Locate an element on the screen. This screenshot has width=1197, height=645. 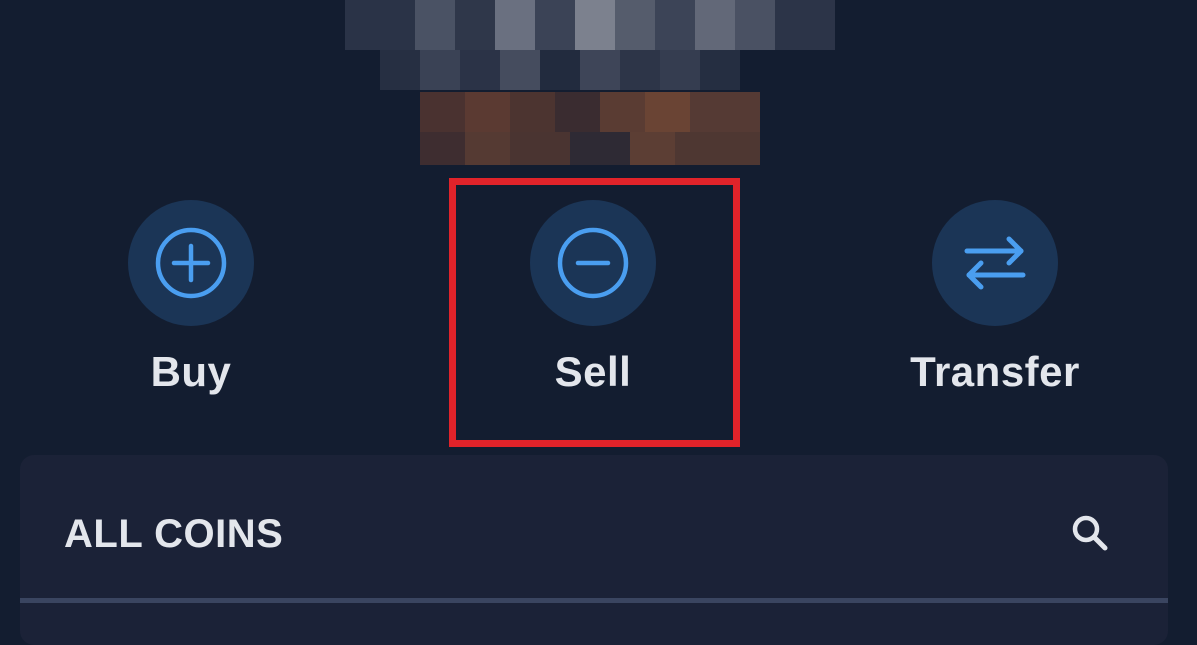
buy-label: Buy is located at coordinates (191, 371).